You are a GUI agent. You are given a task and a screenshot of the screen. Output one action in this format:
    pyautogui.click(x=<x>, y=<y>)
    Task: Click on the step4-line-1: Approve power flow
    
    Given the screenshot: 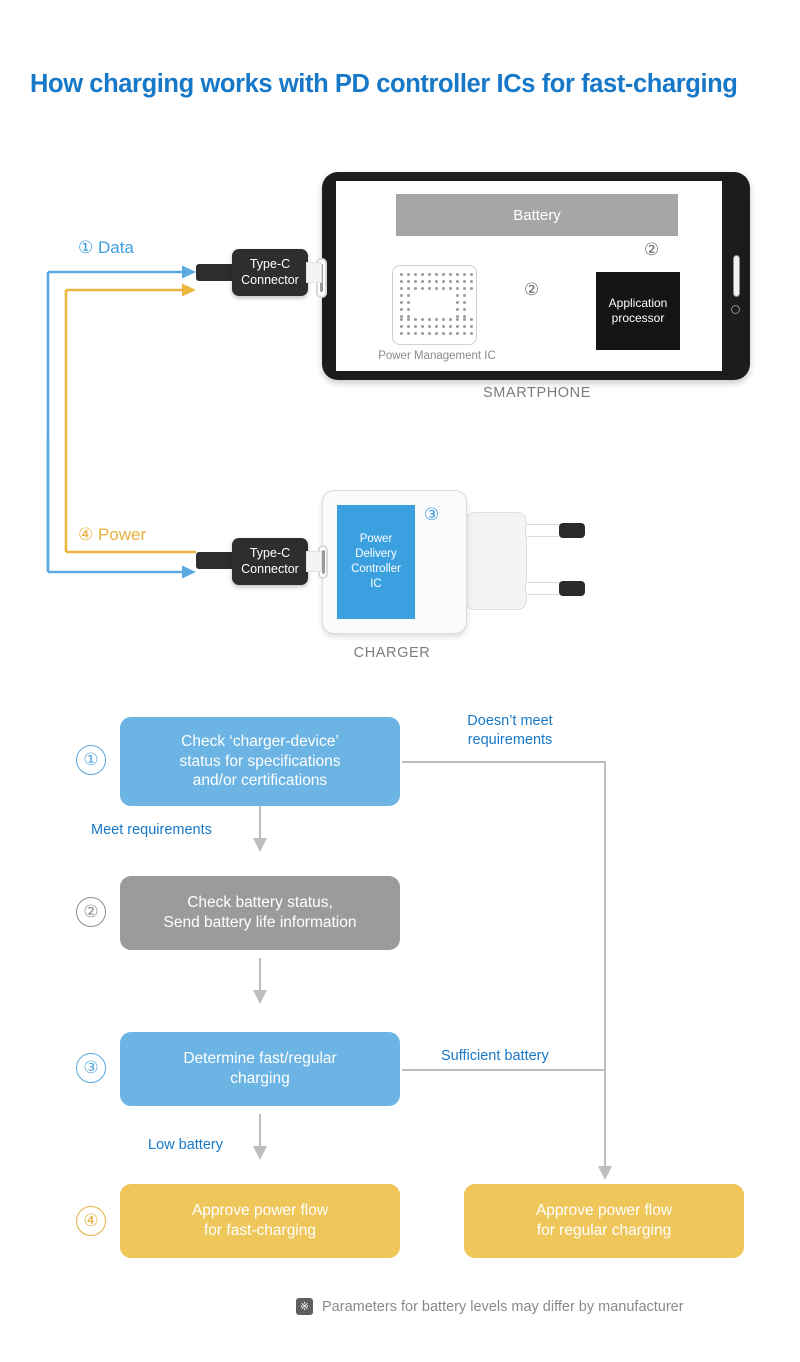 What is the action you would take?
    pyautogui.click(x=260, y=1211)
    